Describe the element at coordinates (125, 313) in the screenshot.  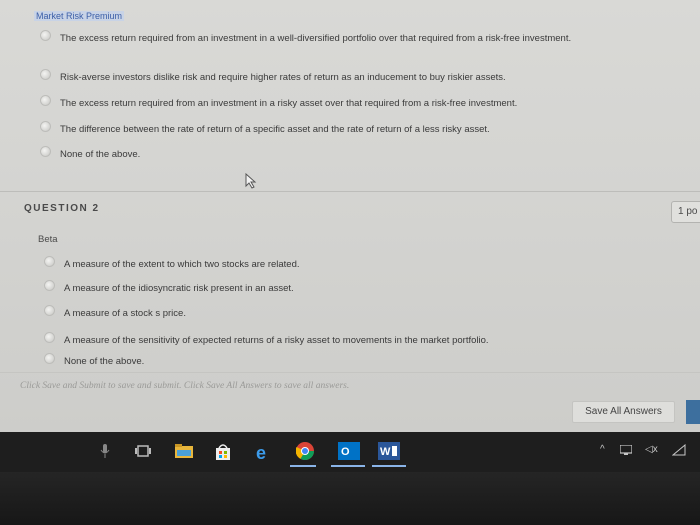
I see `option-label: A measure of a stock s price.` at that location.